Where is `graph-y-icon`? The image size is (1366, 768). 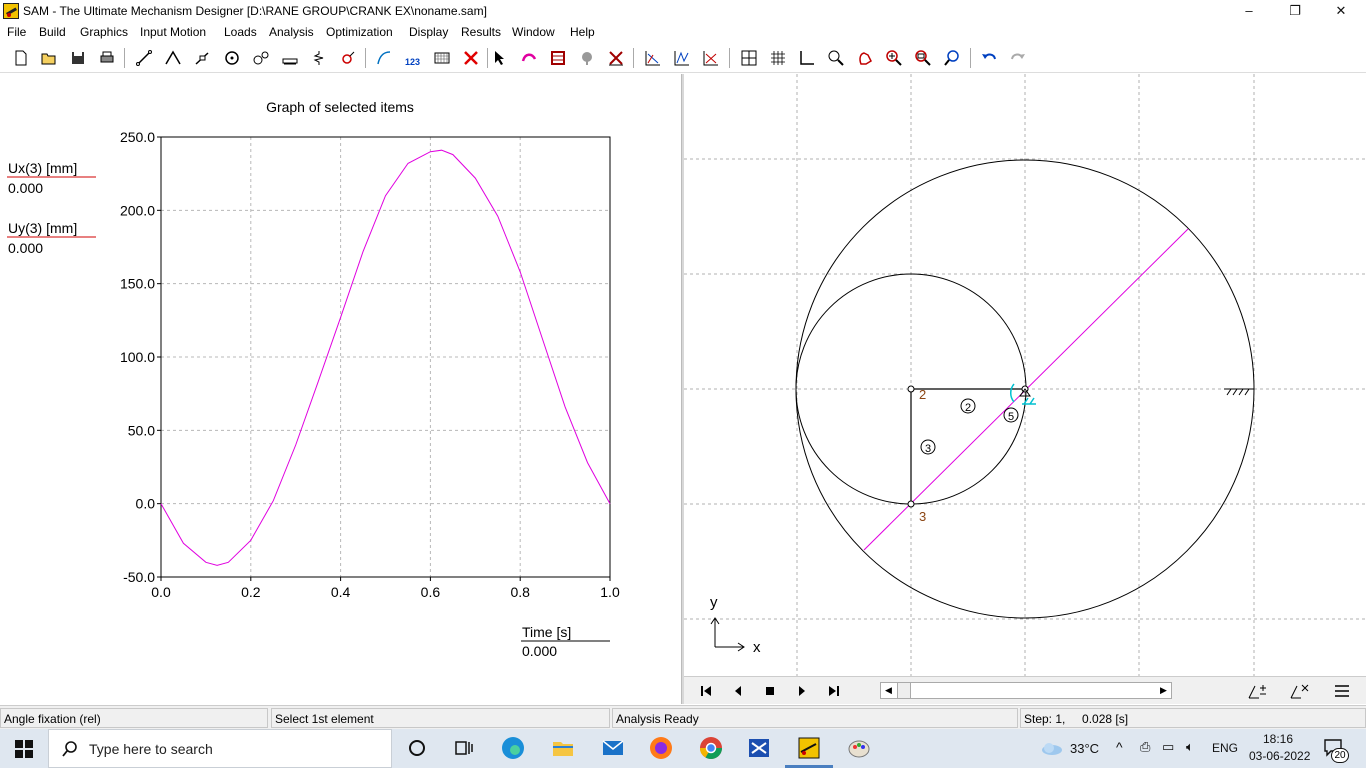
graph-y-icon is located at coordinates (682, 58).